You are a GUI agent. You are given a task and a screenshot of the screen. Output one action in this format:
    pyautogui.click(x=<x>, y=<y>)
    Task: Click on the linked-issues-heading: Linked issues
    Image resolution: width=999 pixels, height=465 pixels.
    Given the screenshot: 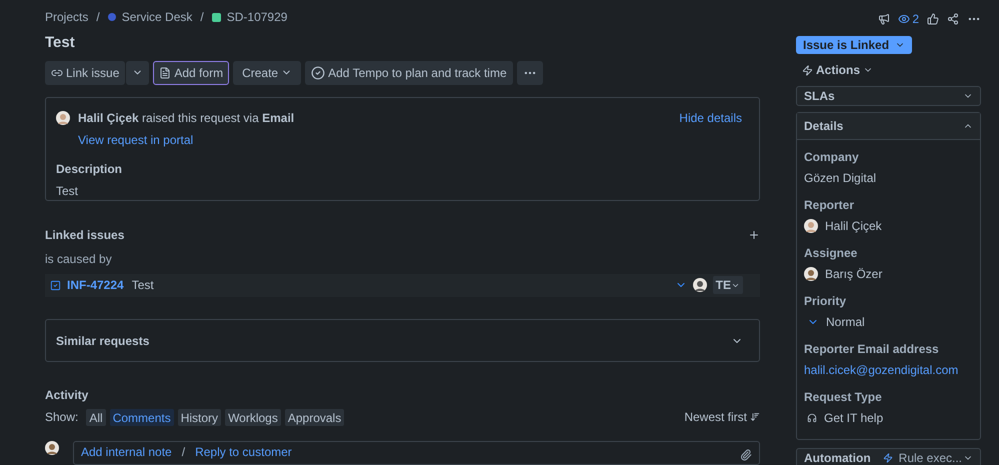 What is the action you would take?
    pyautogui.click(x=84, y=235)
    